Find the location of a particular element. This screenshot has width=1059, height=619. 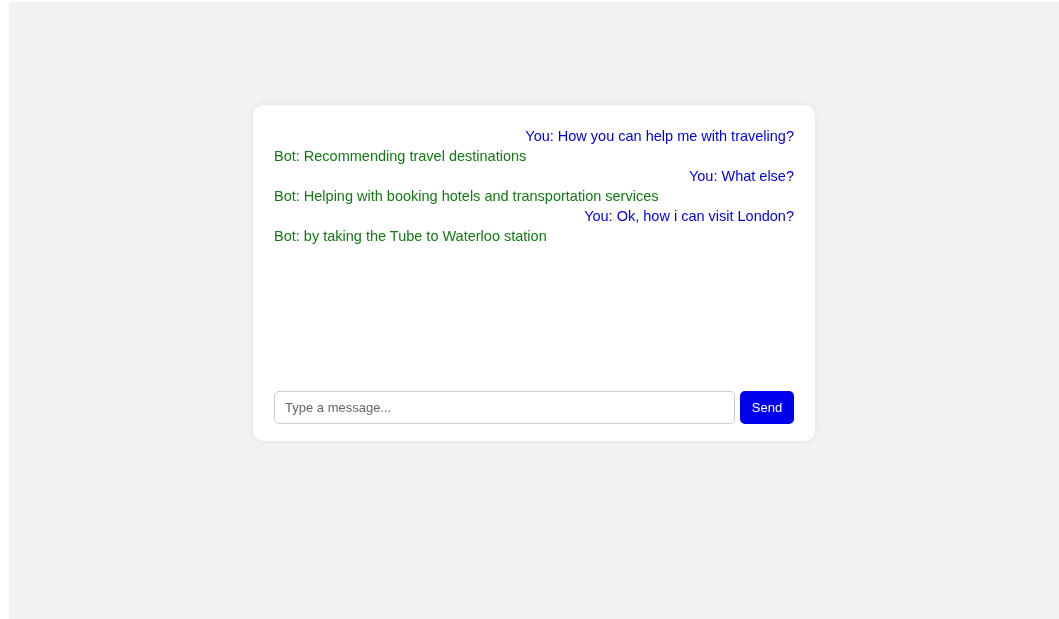

user-message: You: What else? is located at coordinates (741, 176).